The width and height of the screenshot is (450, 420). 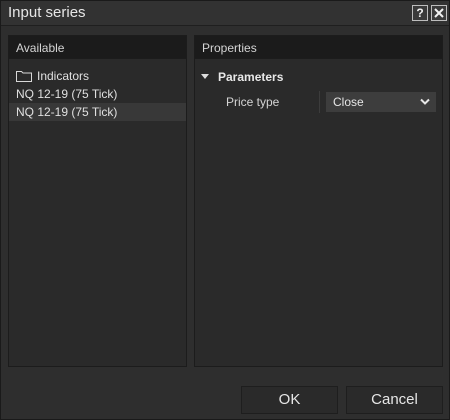 I want to click on property-column-divider, so click(x=319, y=102).